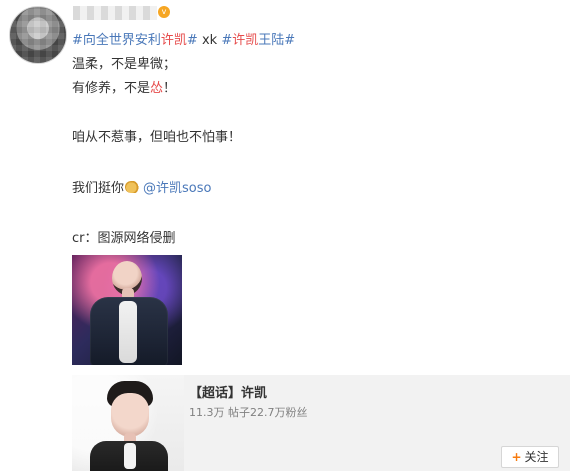  What do you see at coordinates (98, 188) in the screenshot?
I see `post-line-4-text: 我们挺你` at bounding box center [98, 188].